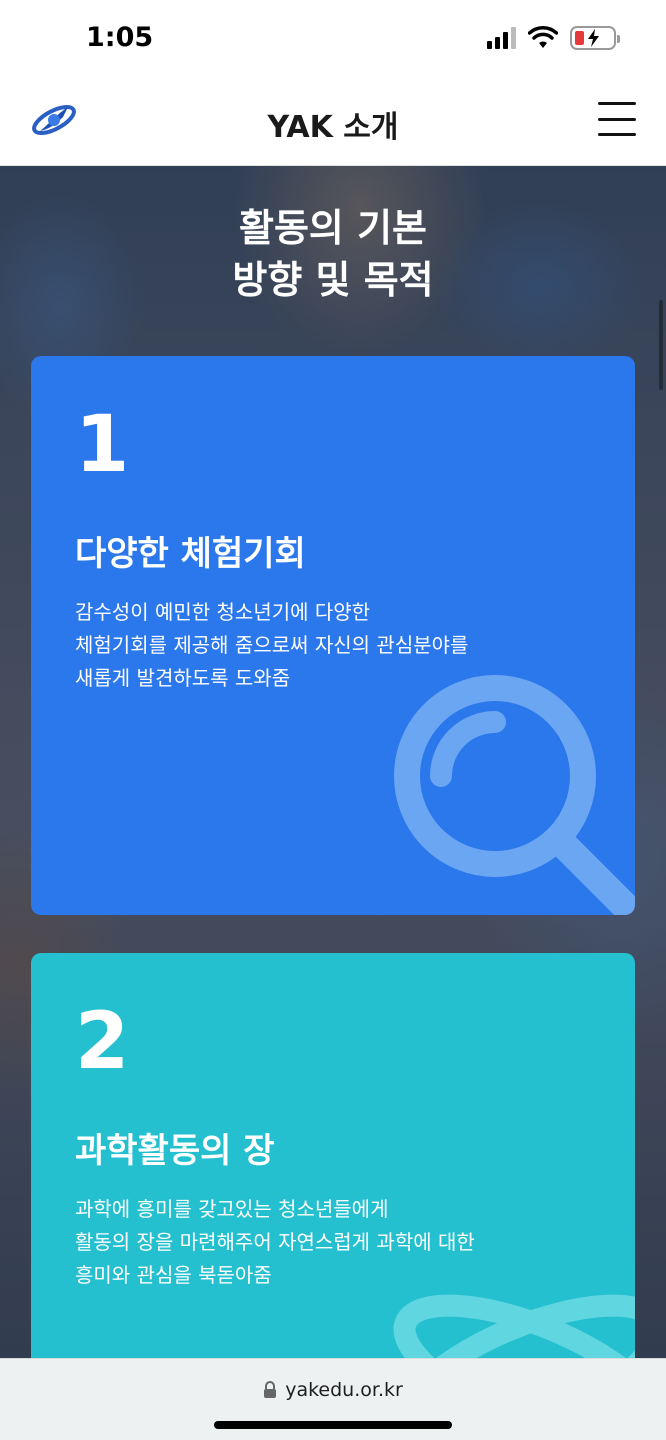  What do you see at coordinates (344, 1390) in the screenshot?
I see `url-text: yakedu.or.kr` at bounding box center [344, 1390].